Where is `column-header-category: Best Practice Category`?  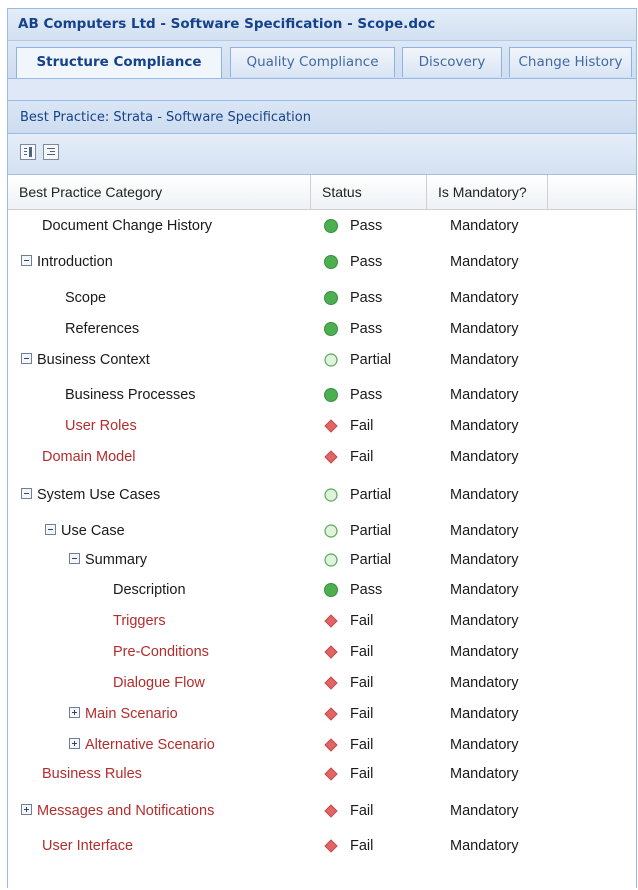 column-header-category: Best Practice Category is located at coordinates (159, 192).